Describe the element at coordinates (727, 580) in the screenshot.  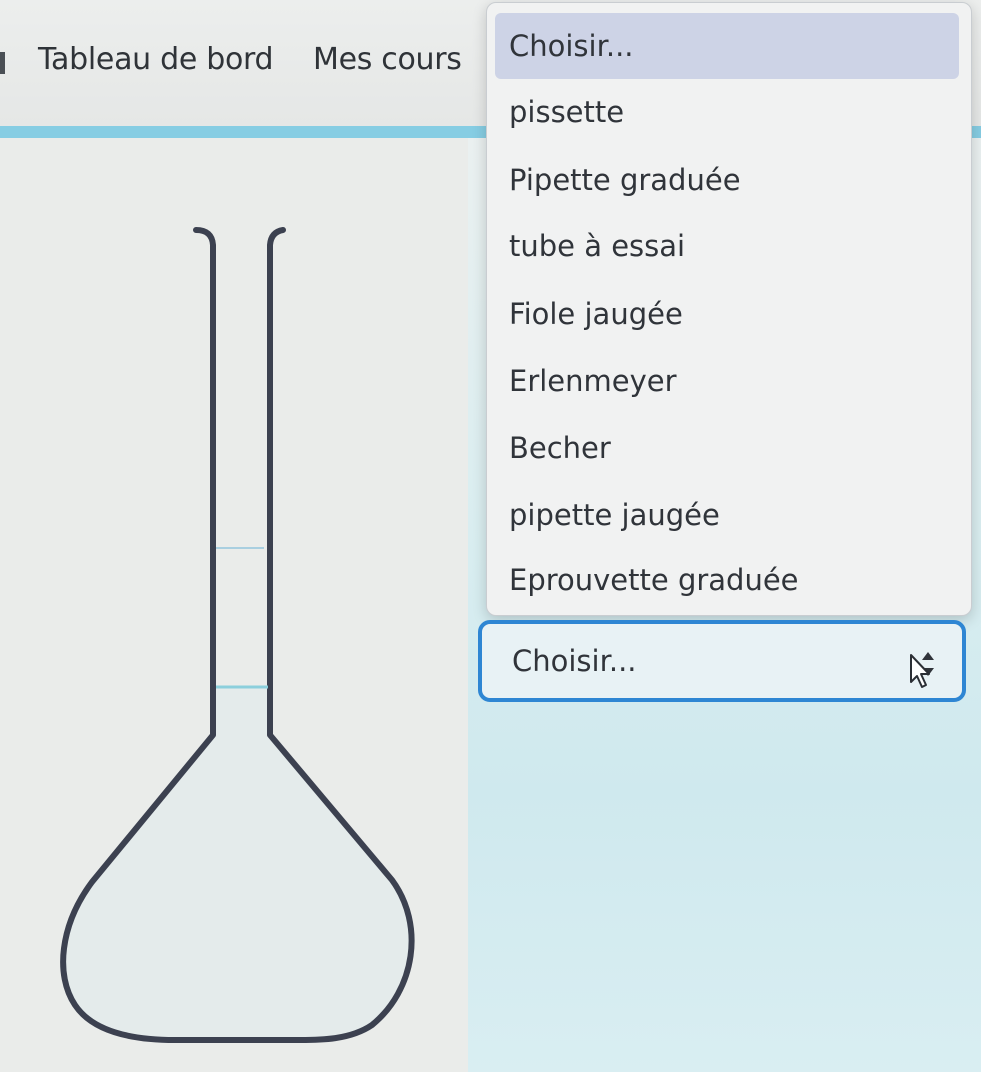
I see `dropdown-option-graduated-cylinder: Eprouvette graduée` at that location.